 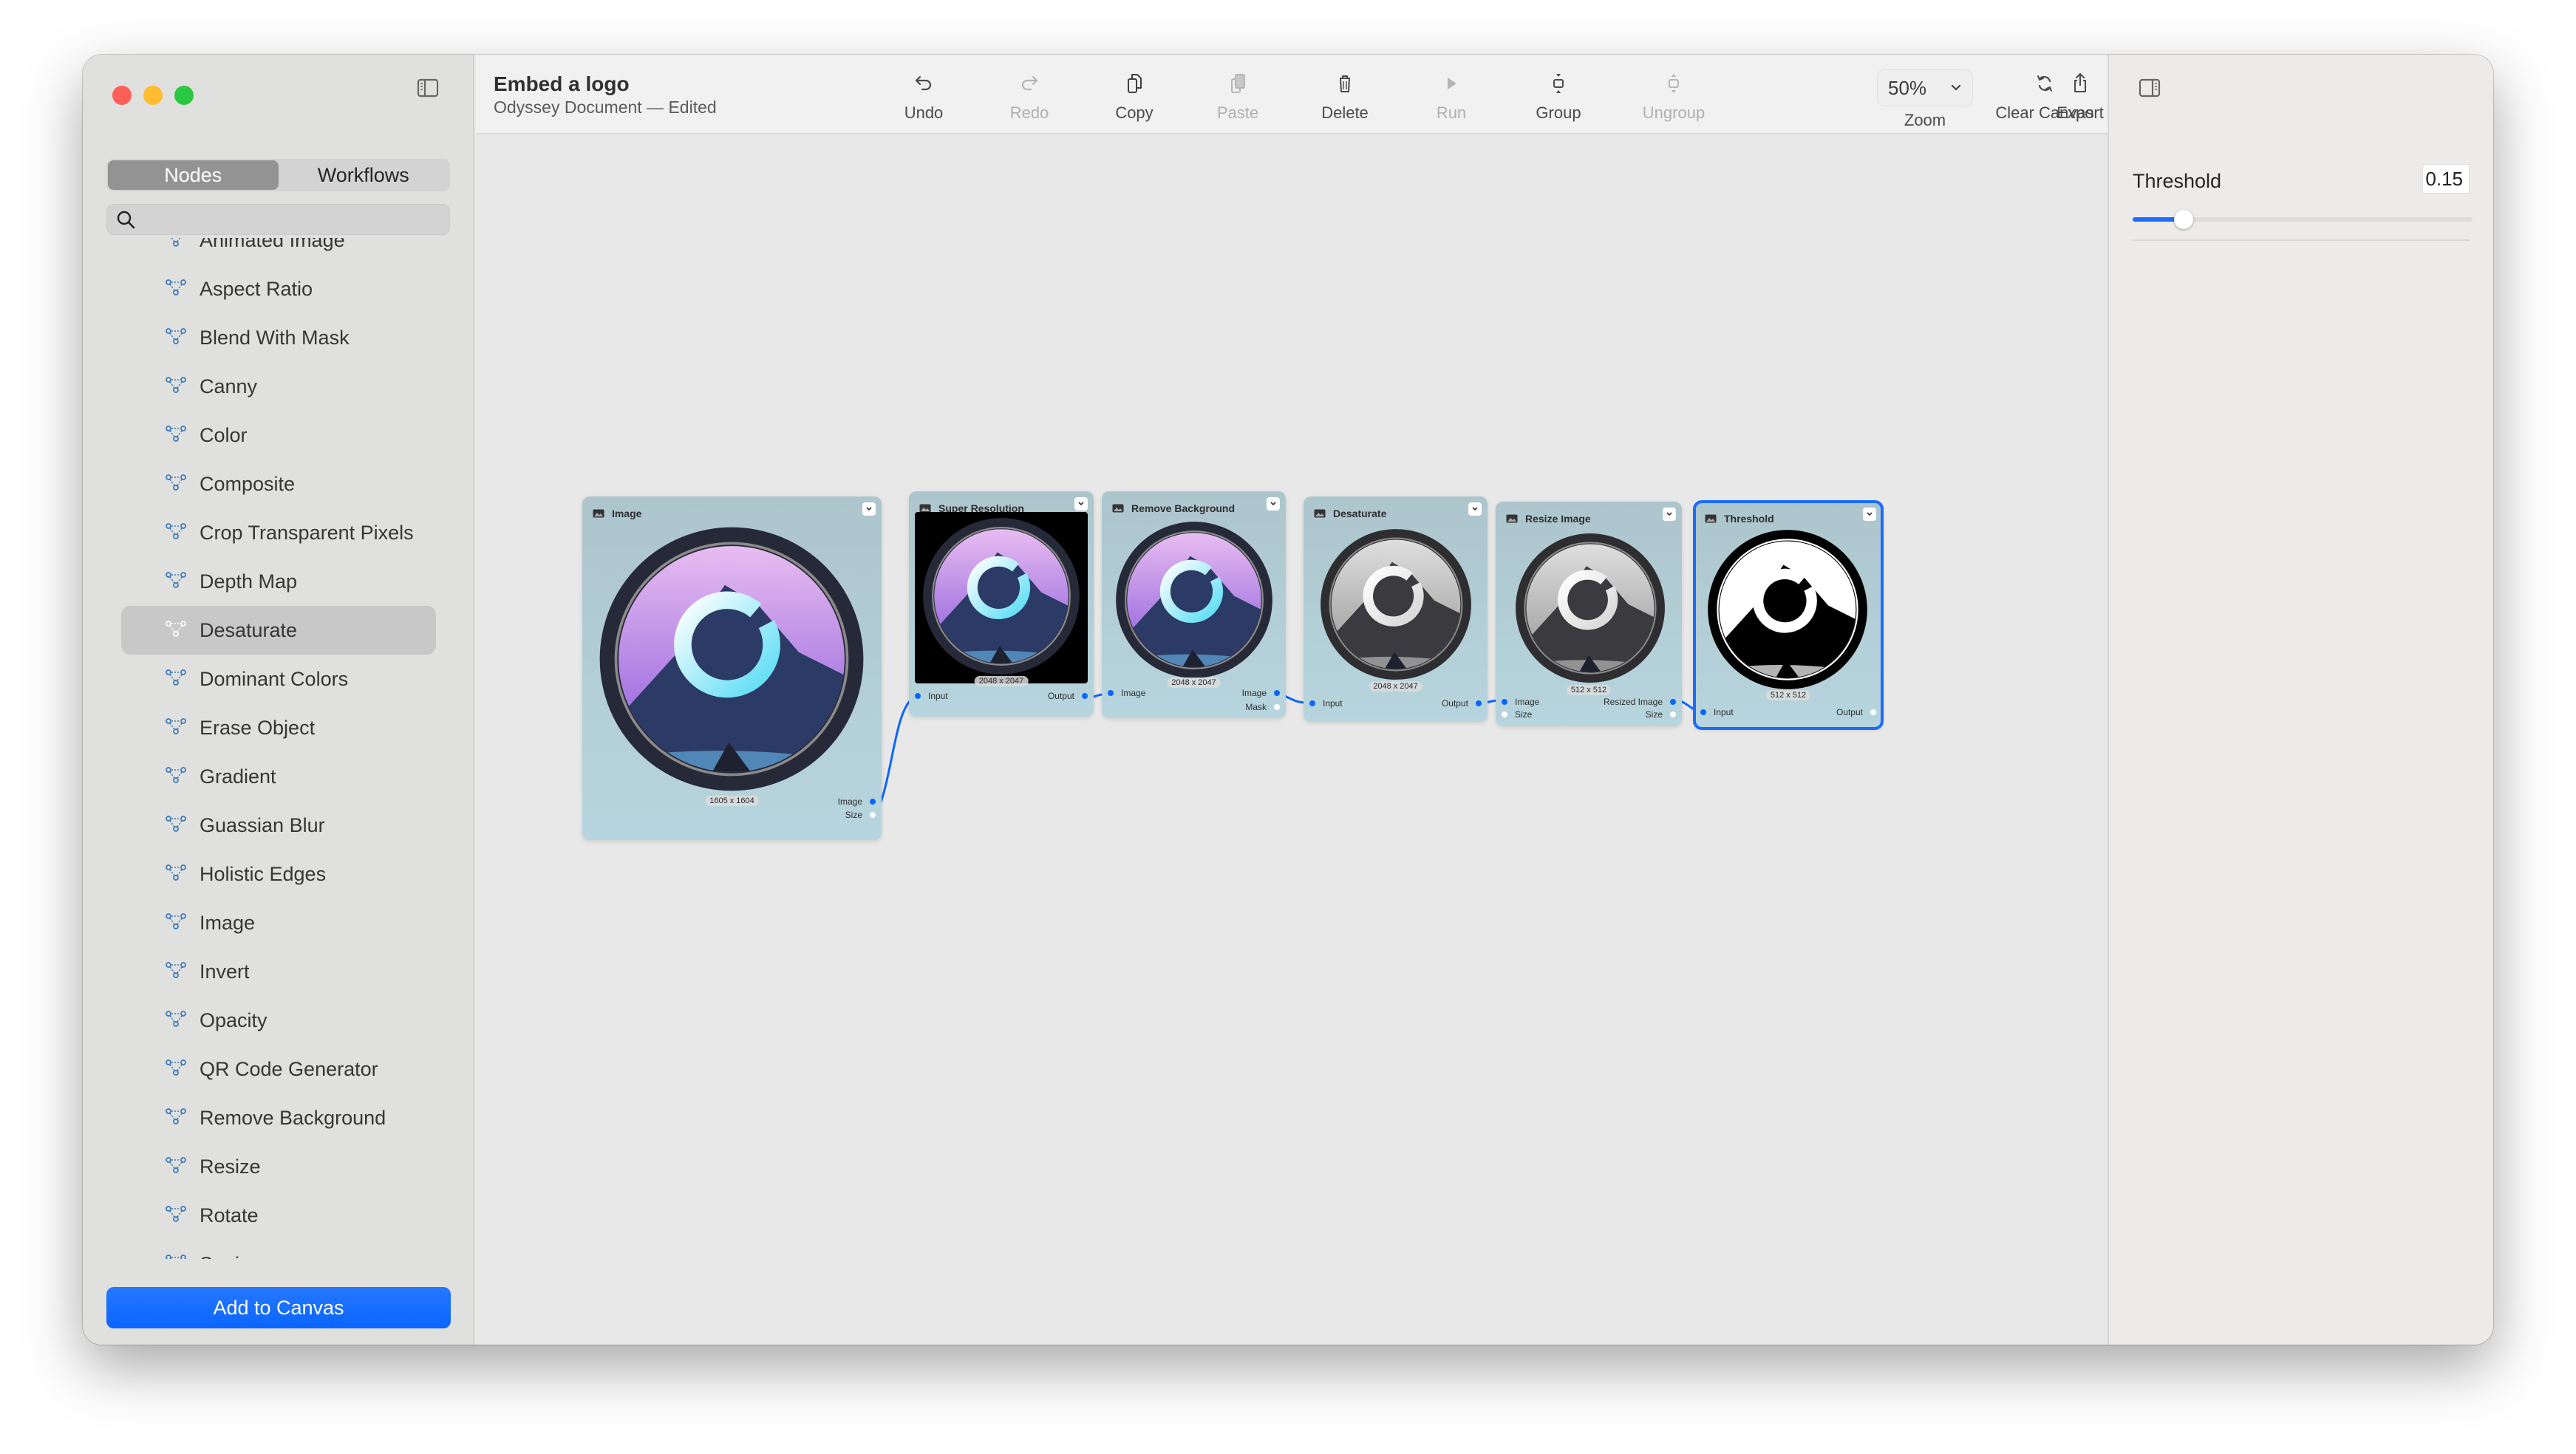 I want to click on paste-button: Paste, so click(x=1238, y=100).